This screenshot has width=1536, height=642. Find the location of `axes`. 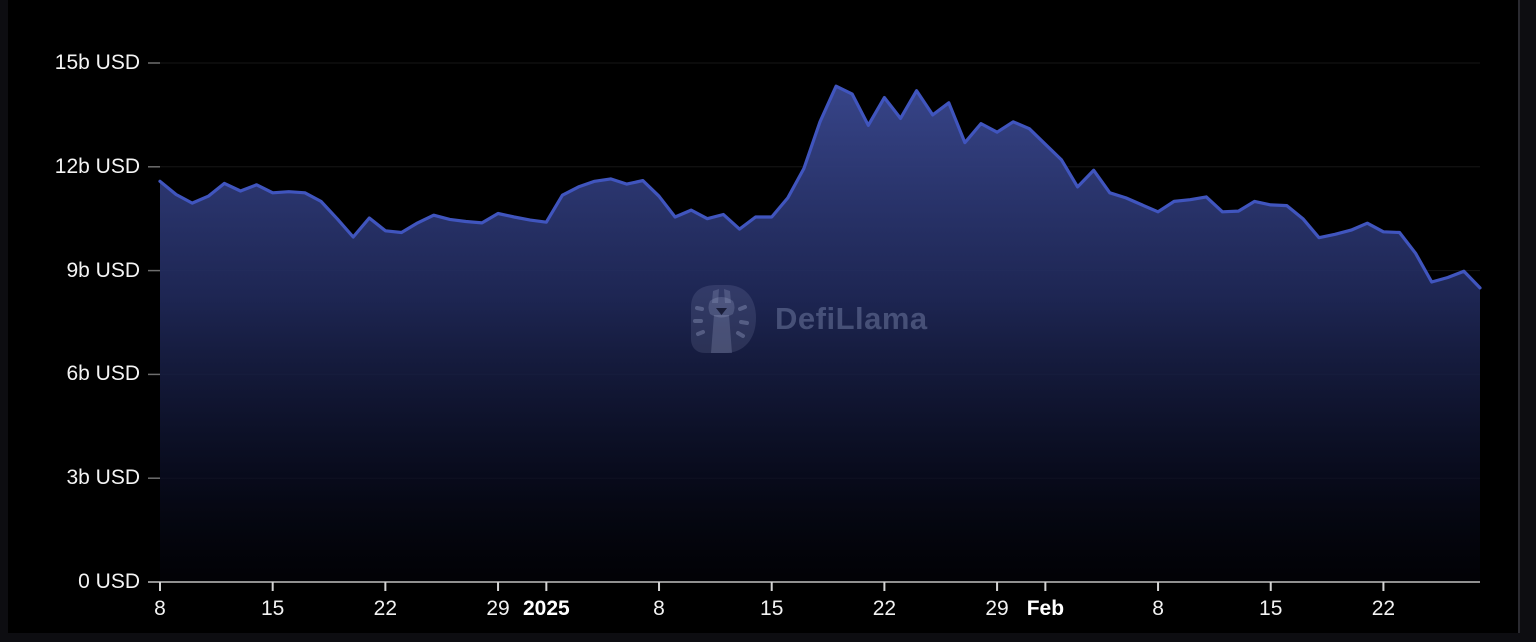

axes is located at coordinates (814, 586).